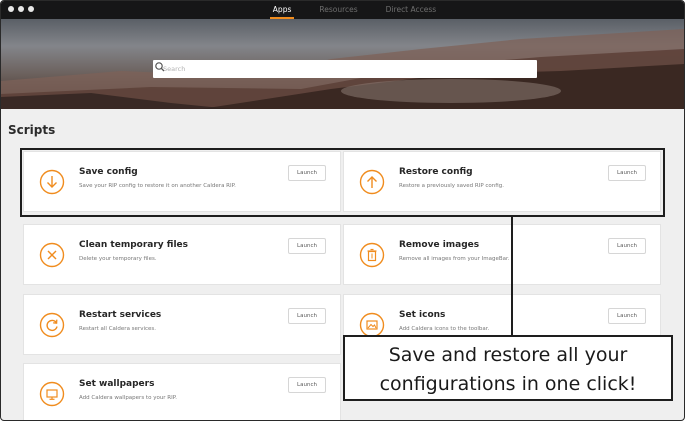  What do you see at coordinates (52, 255) in the screenshot?
I see `close-icon` at bounding box center [52, 255].